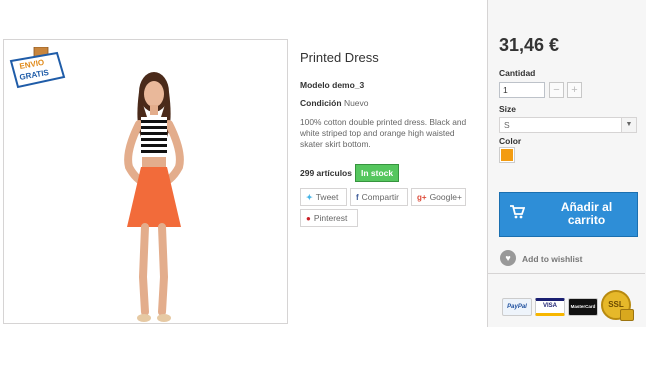 The image size is (646, 366). I want to click on product-title: Printed Dress, so click(339, 57).